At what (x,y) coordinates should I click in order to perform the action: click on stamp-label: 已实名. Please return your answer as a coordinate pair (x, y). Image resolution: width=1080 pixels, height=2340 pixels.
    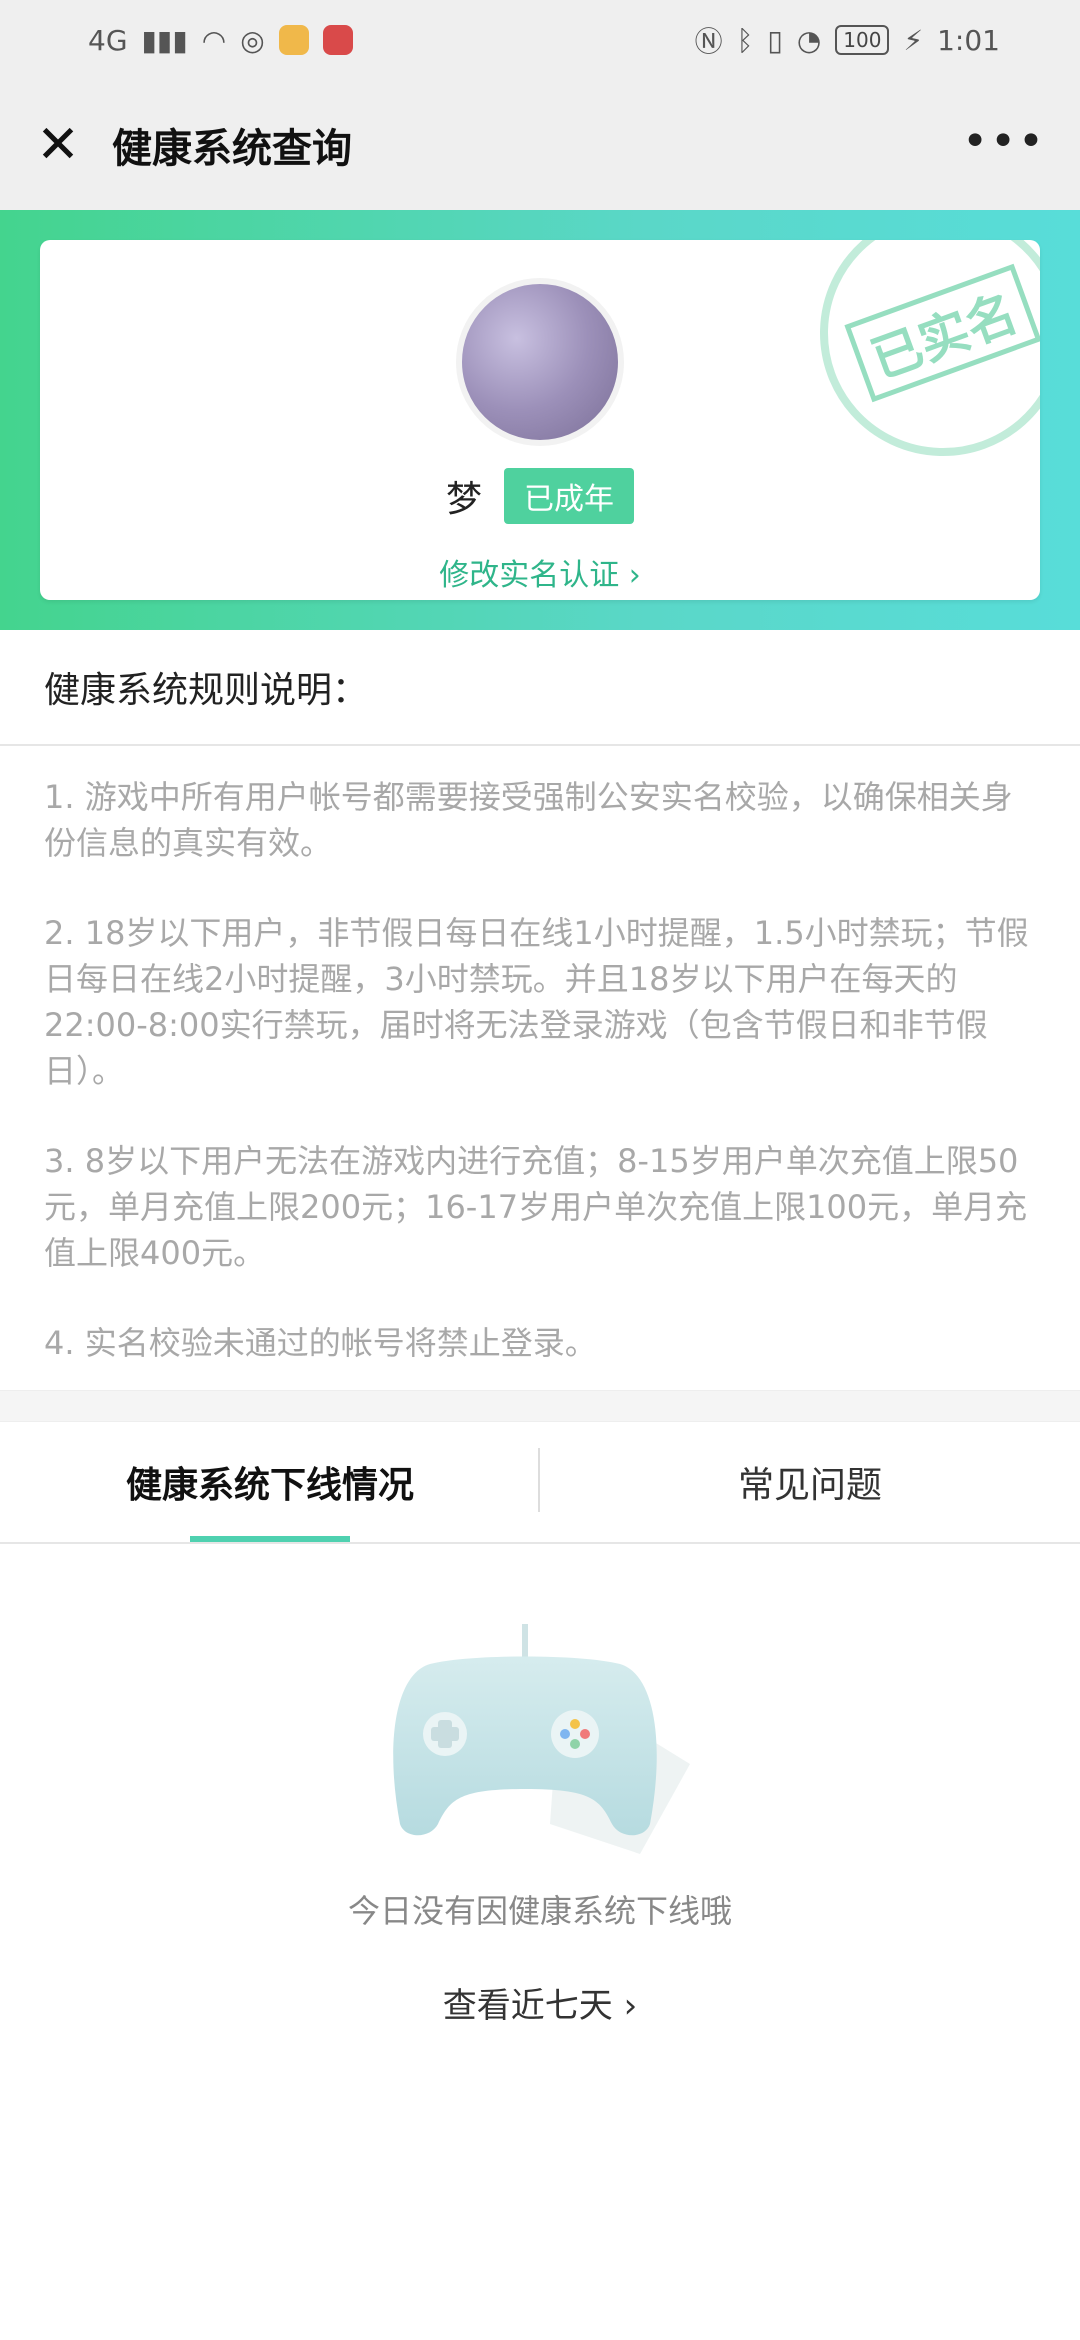
    Looking at the image, I should click on (942, 333).